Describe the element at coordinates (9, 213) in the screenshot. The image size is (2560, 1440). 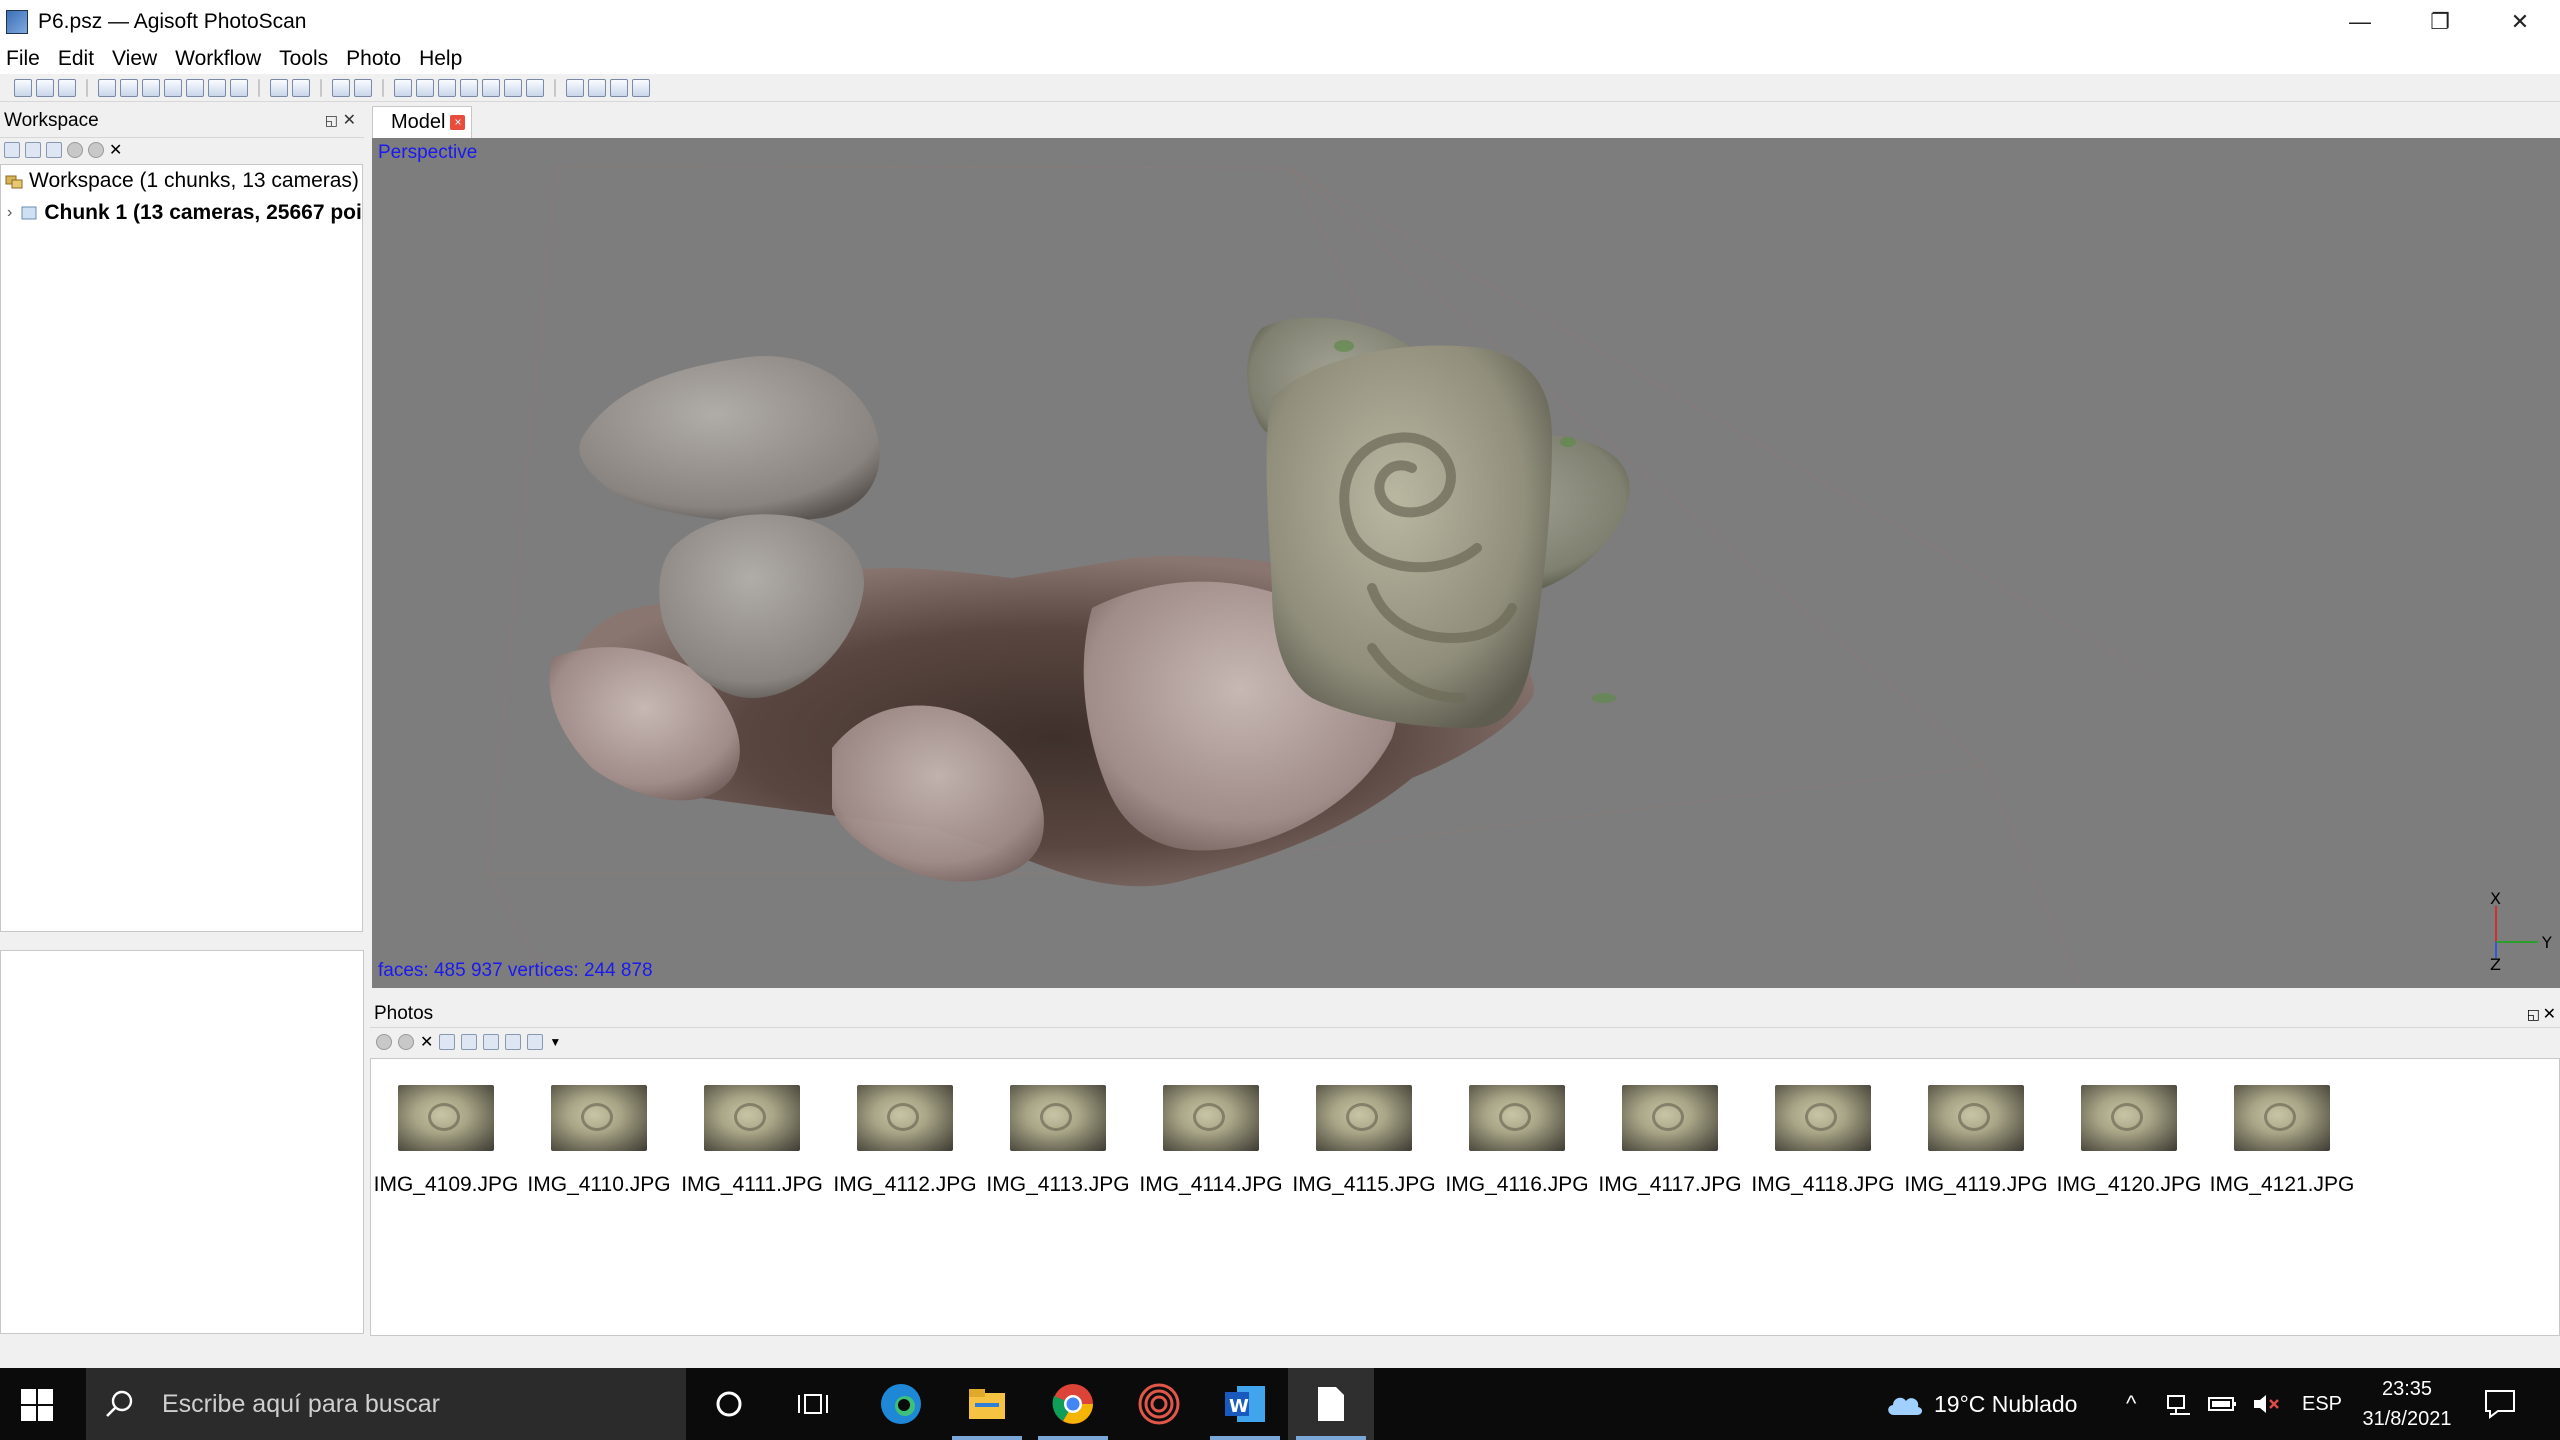
I see `expand-chevron-icon: ›` at that location.